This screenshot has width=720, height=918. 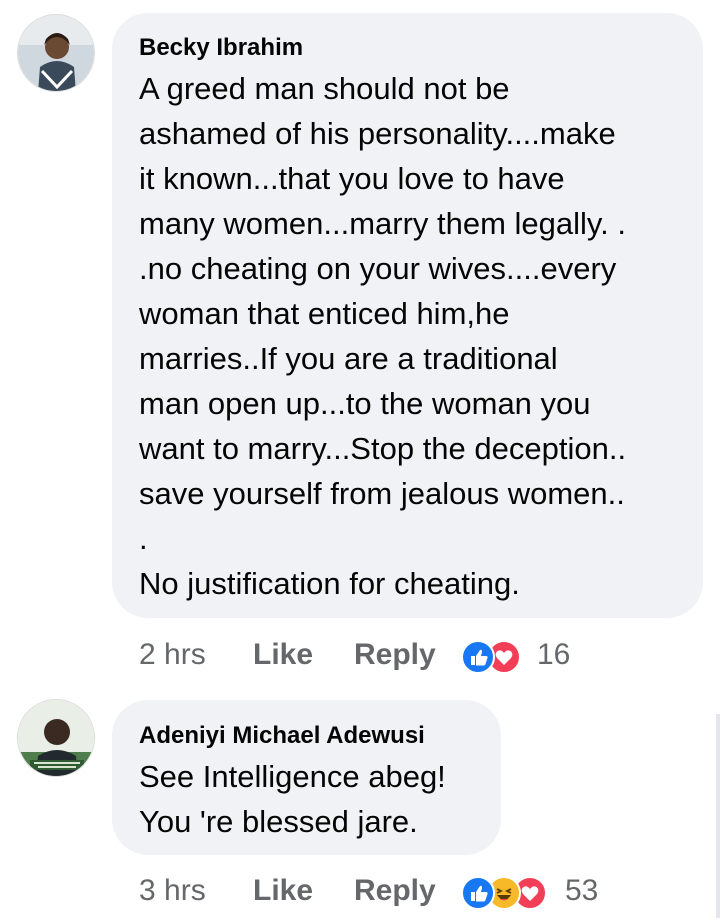 I want to click on comment-author: Becky Ibrahim, so click(x=221, y=48).